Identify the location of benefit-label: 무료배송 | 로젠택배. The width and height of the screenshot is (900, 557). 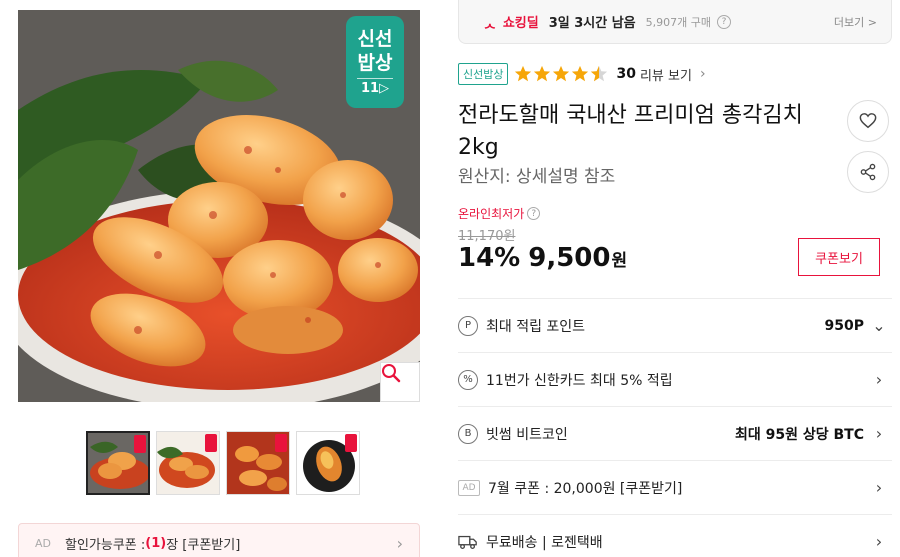
(544, 542).